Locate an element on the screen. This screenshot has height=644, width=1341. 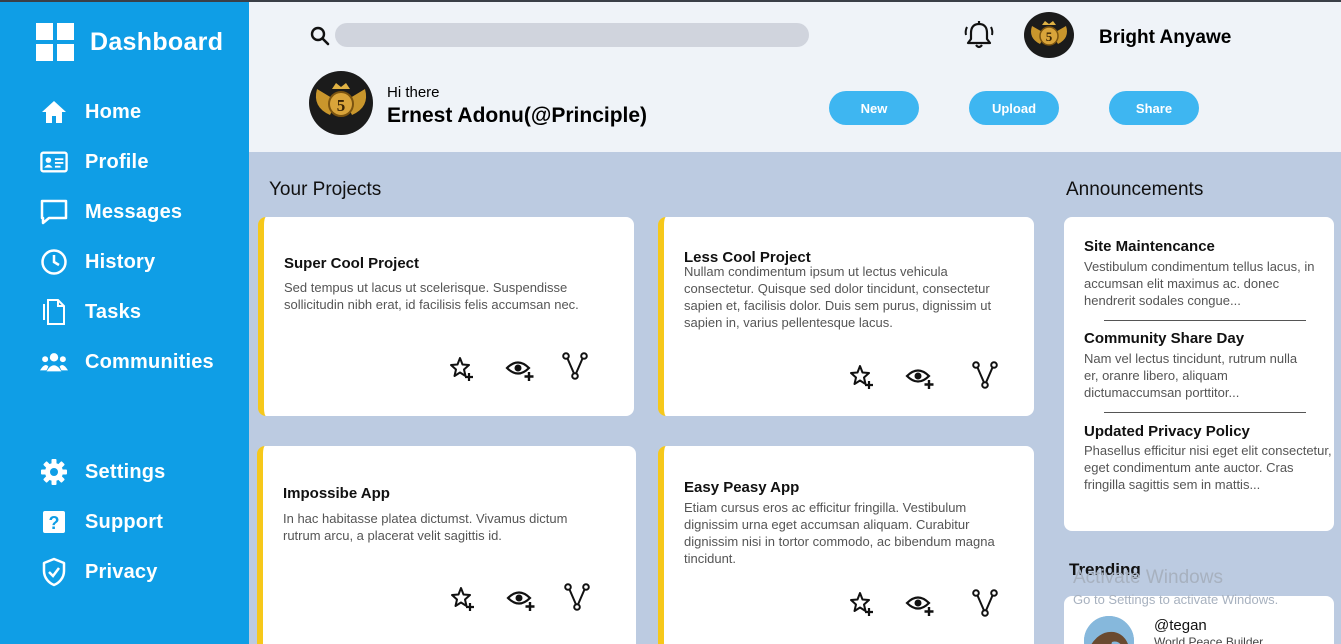
clock-icon is located at coordinates (54, 262).